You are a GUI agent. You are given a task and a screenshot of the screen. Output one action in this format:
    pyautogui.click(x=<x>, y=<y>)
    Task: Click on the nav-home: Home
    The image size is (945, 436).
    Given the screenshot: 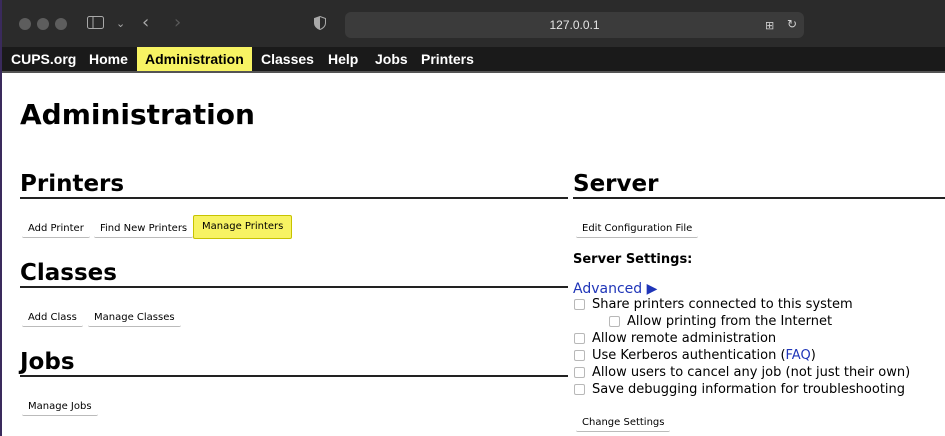 What is the action you would take?
    pyautogui.click(x=108, y=59)
    